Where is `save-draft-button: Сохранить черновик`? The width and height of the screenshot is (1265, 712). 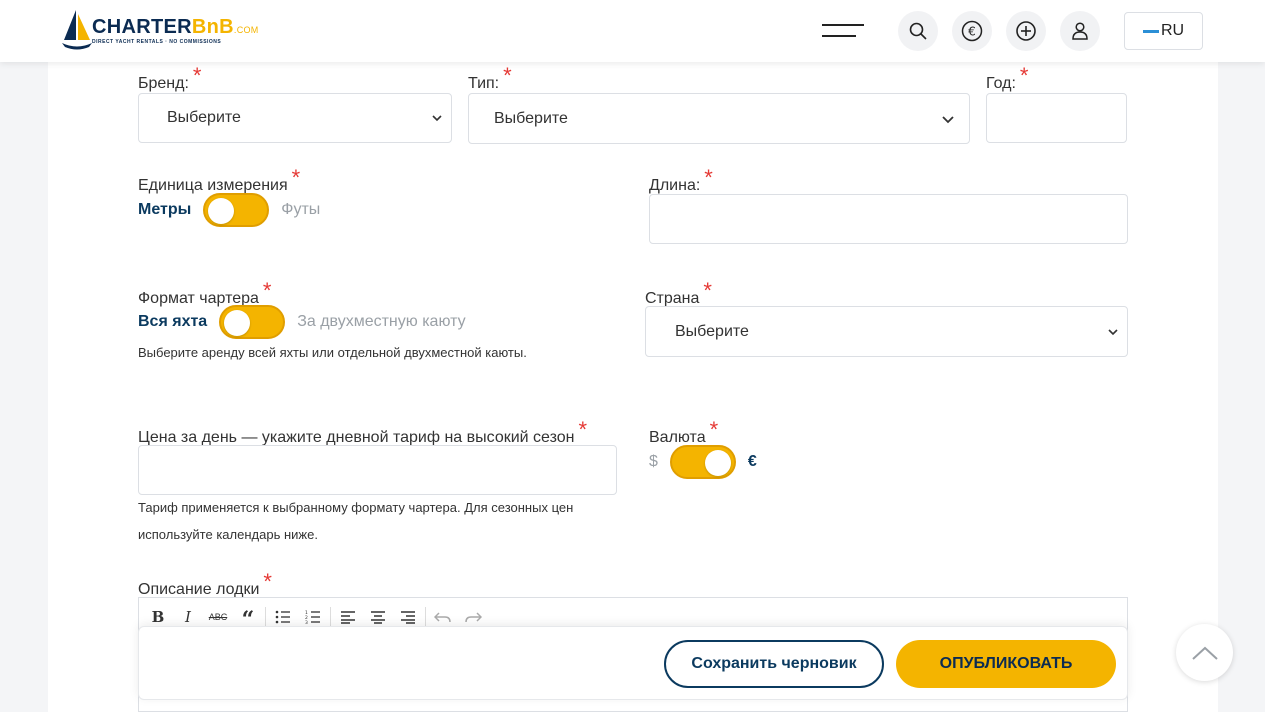 save-draft-button: Сохранить черновик is located at coordinates (774, 664).